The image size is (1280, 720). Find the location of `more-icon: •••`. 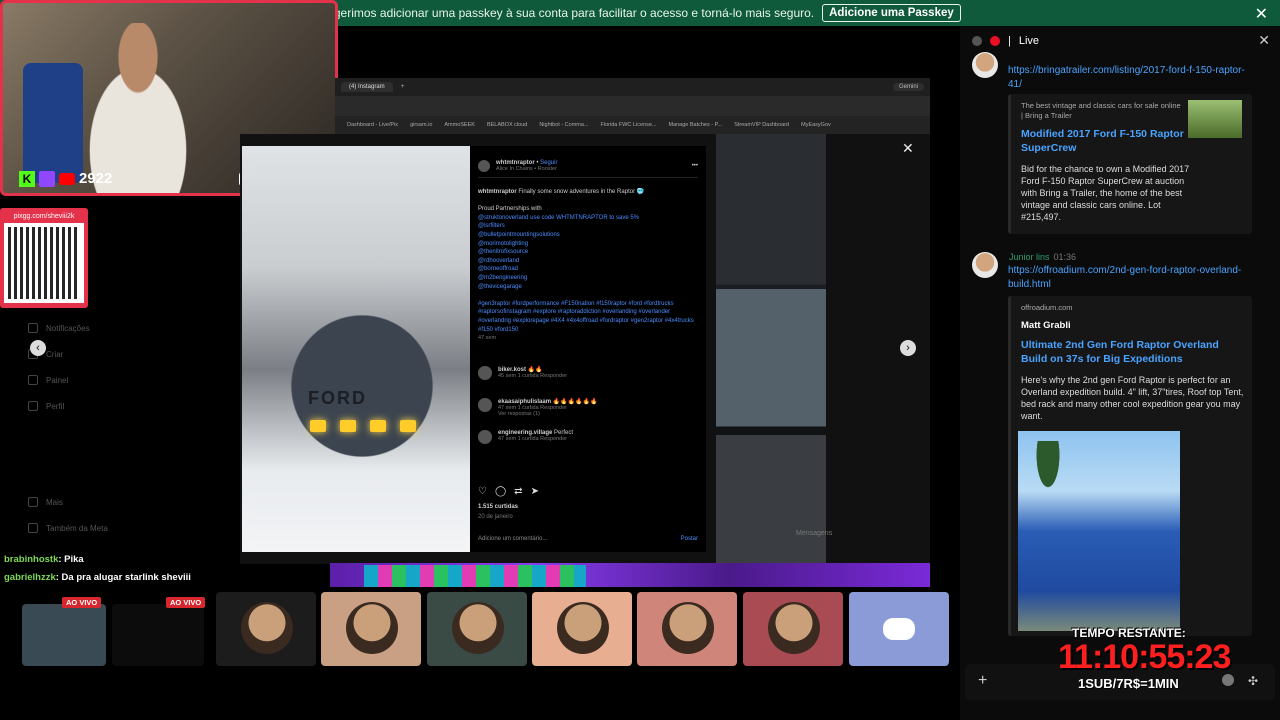

more-icon: ••• is located at coordinates (695, 166).